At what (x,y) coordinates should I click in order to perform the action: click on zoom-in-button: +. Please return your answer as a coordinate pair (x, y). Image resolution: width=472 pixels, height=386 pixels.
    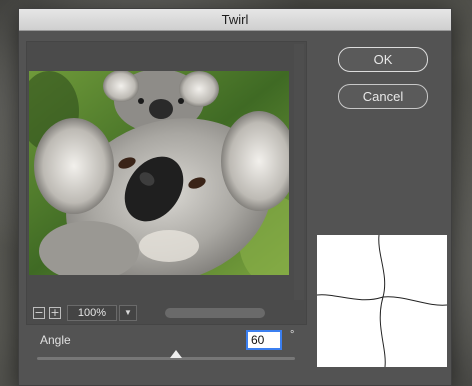
    Looking at the image, I should click on (55, 313).